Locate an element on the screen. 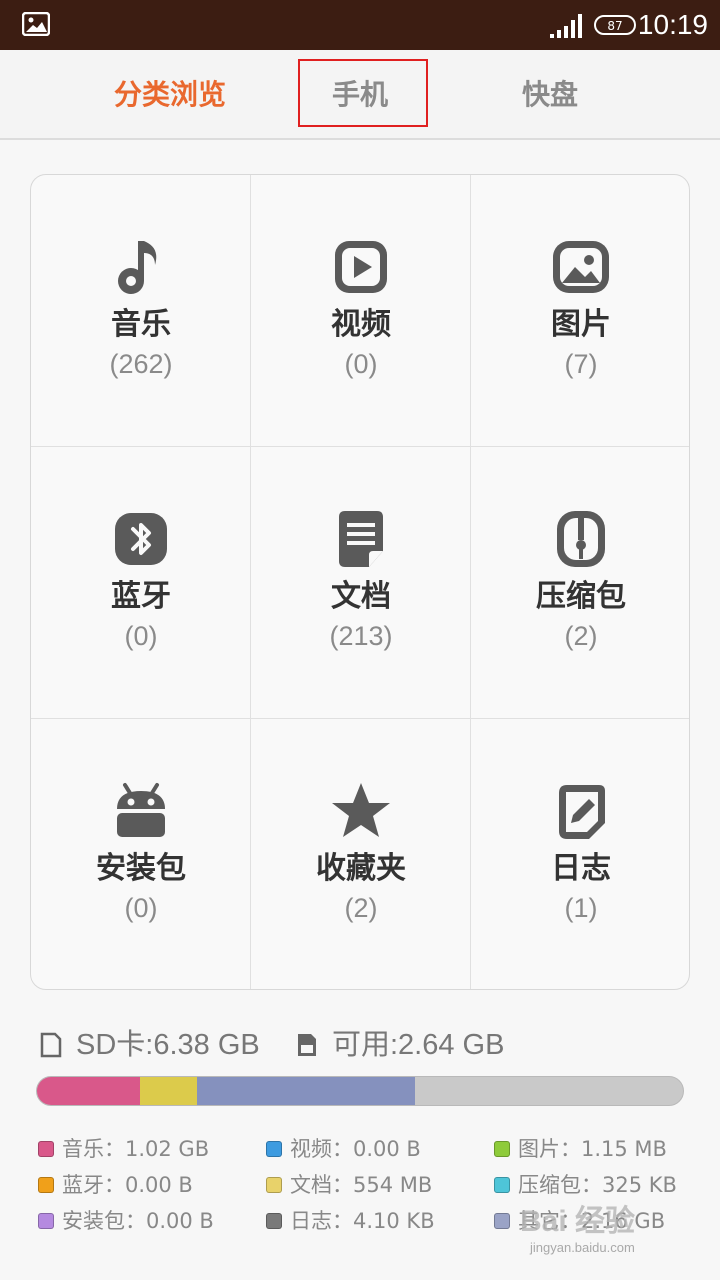 This screenshot has height=1280, width=720. baidu-watermark: Bai 经验 jingyan.baidu.com is located at coordinates (615, 1233).